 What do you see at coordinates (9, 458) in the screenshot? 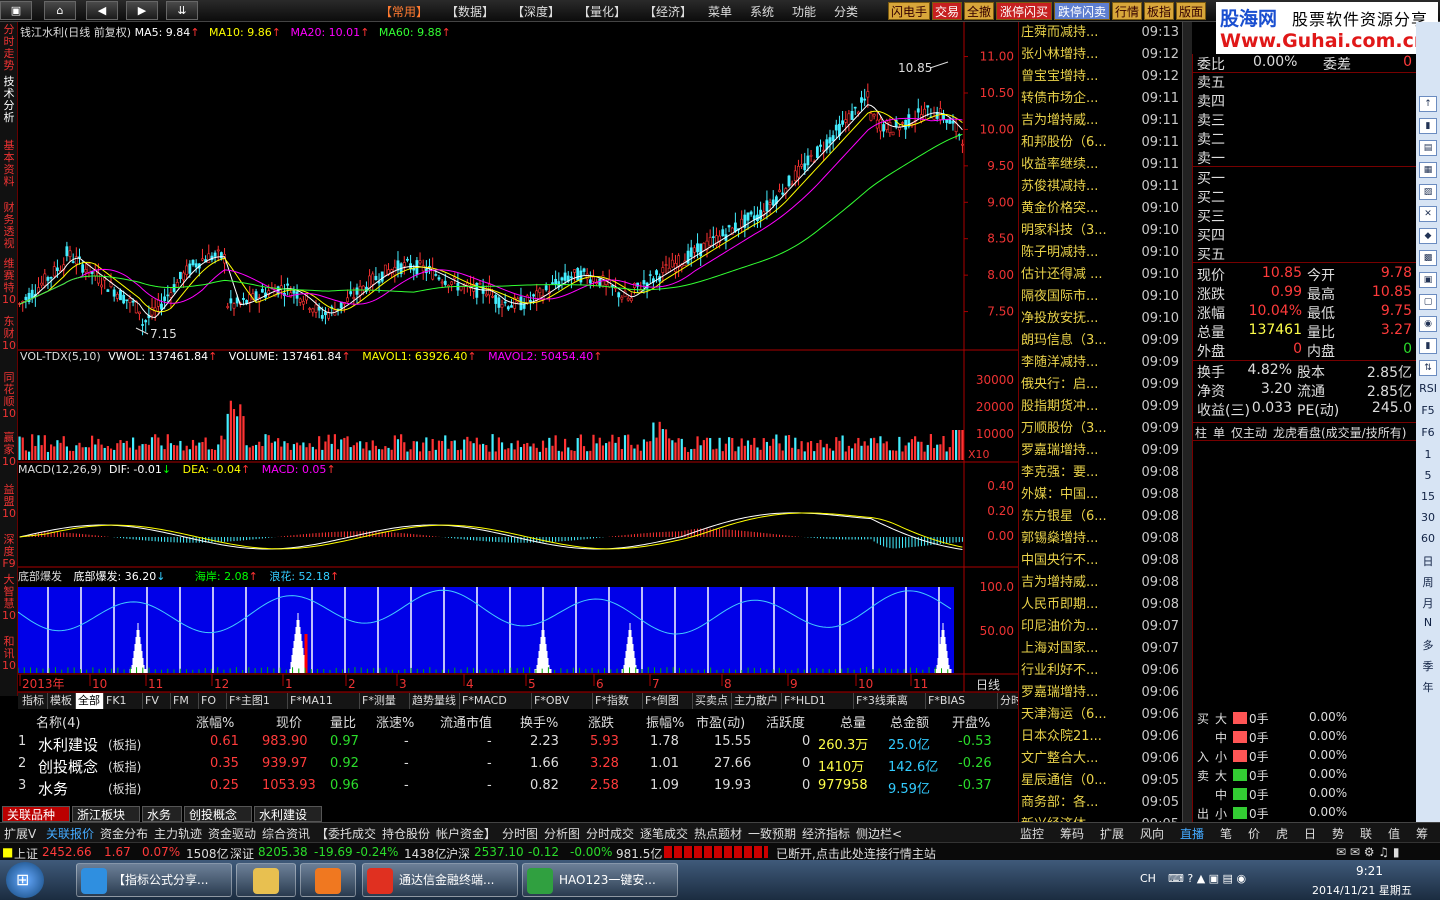
I see `left-tab-7: 赢家10` at bounding box center [9, 458].